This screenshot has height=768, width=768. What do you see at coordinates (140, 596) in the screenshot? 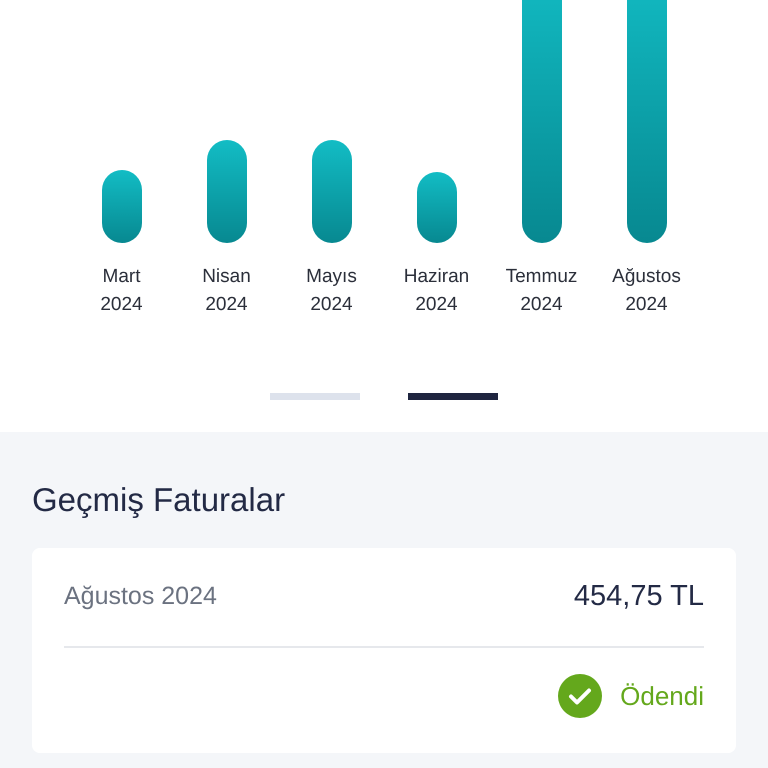
I see `invoice-period: Ağustos 2024` at bounding box center [140, 596].